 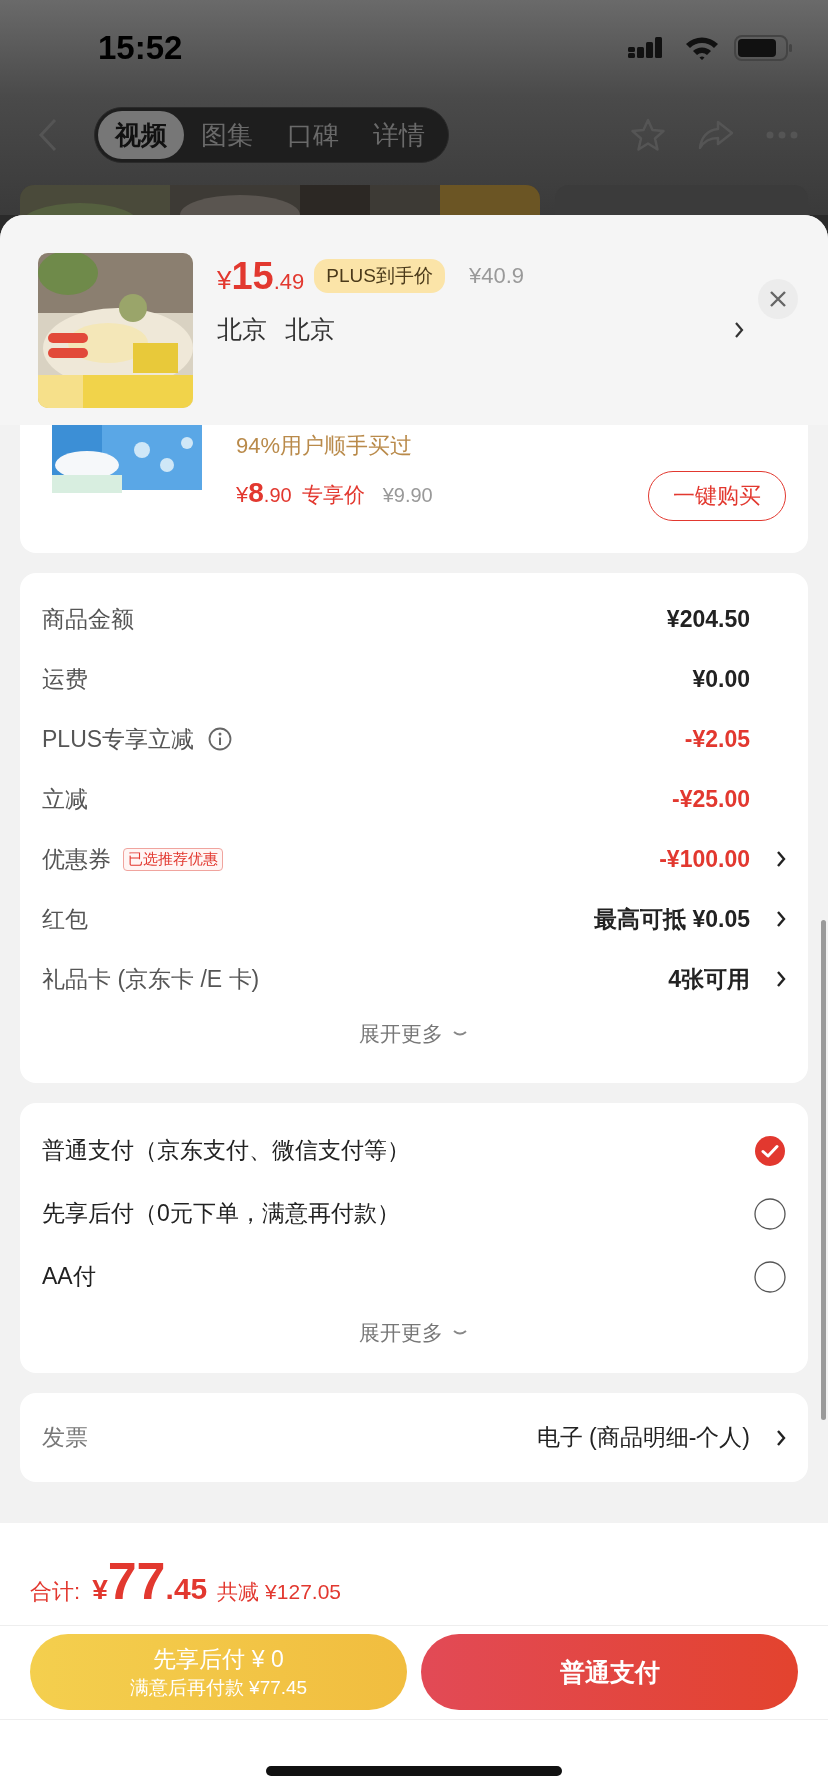 What do you see at coordinates (704, 859) in the screenshot?
I see `fee-value: -¥100.00` at bounding box center [704, 859].